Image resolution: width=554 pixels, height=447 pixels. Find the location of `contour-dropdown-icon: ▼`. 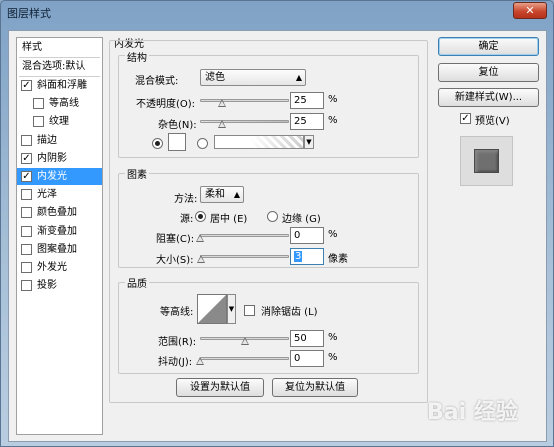

contour-dropdown-icon: ▼ is located at coordinates (231, 309).